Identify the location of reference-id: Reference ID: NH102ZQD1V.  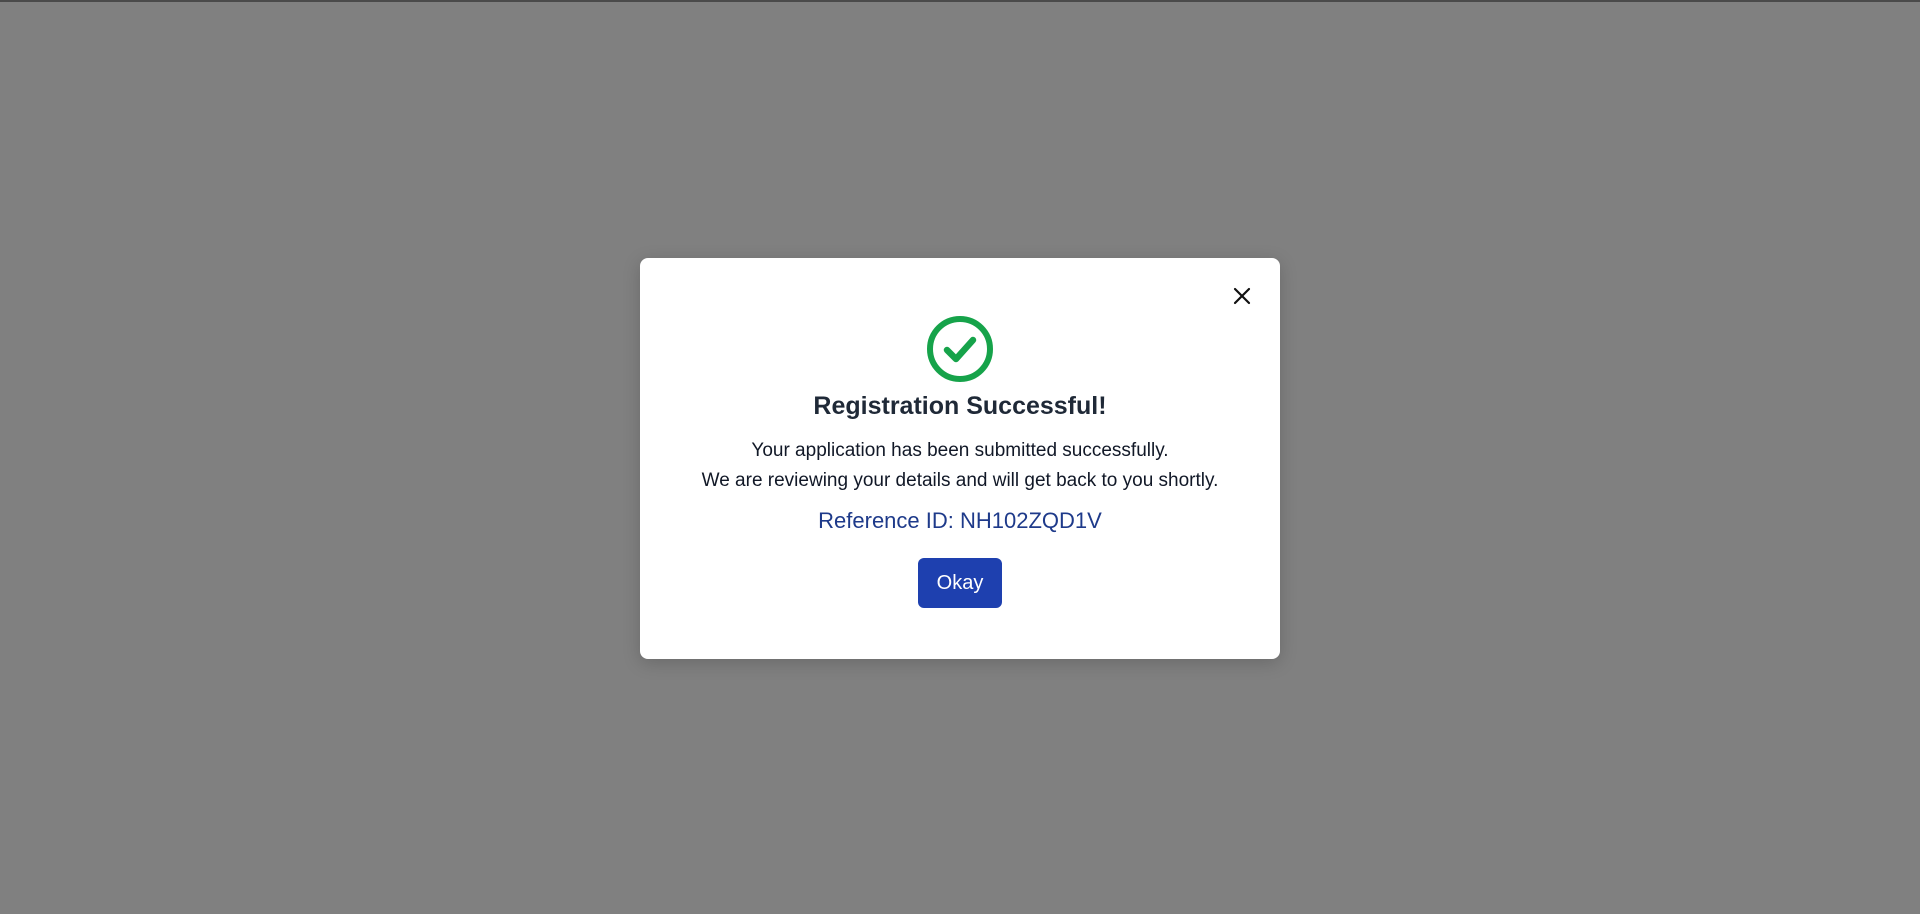
(960, 521).